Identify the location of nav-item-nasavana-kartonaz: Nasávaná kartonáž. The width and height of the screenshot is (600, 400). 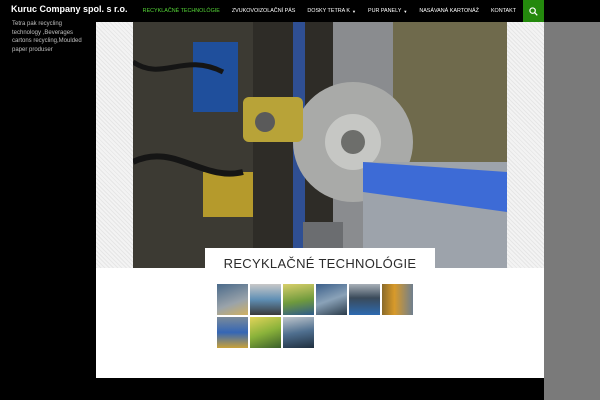
(449, 11).